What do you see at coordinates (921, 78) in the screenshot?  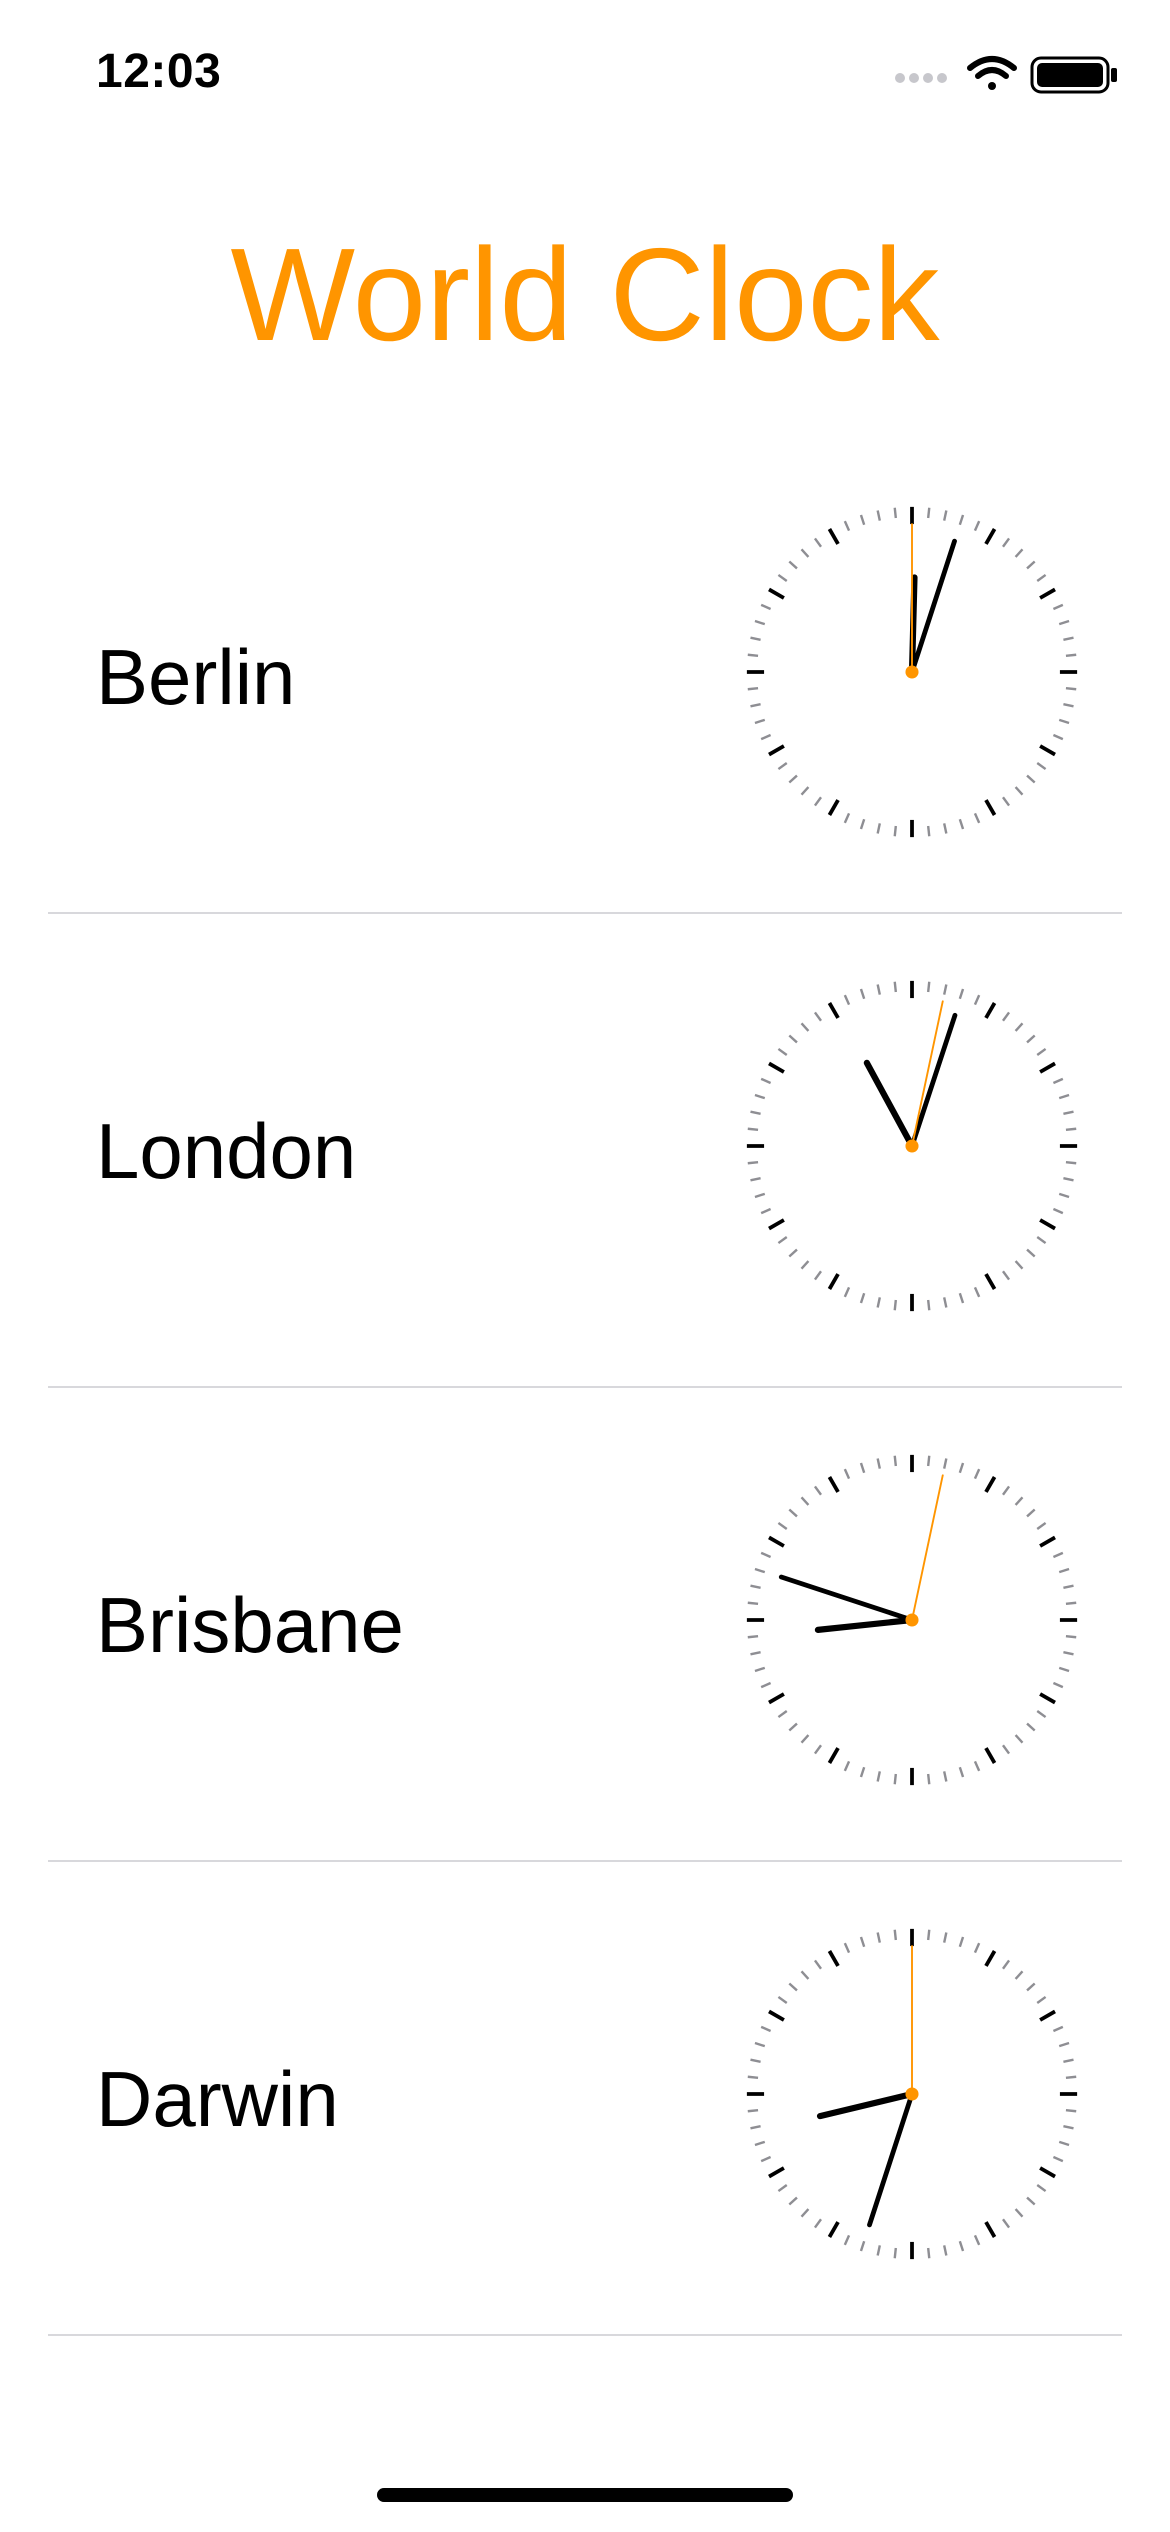 I see `signal-dots-icon` at bounding box center [921, 78].